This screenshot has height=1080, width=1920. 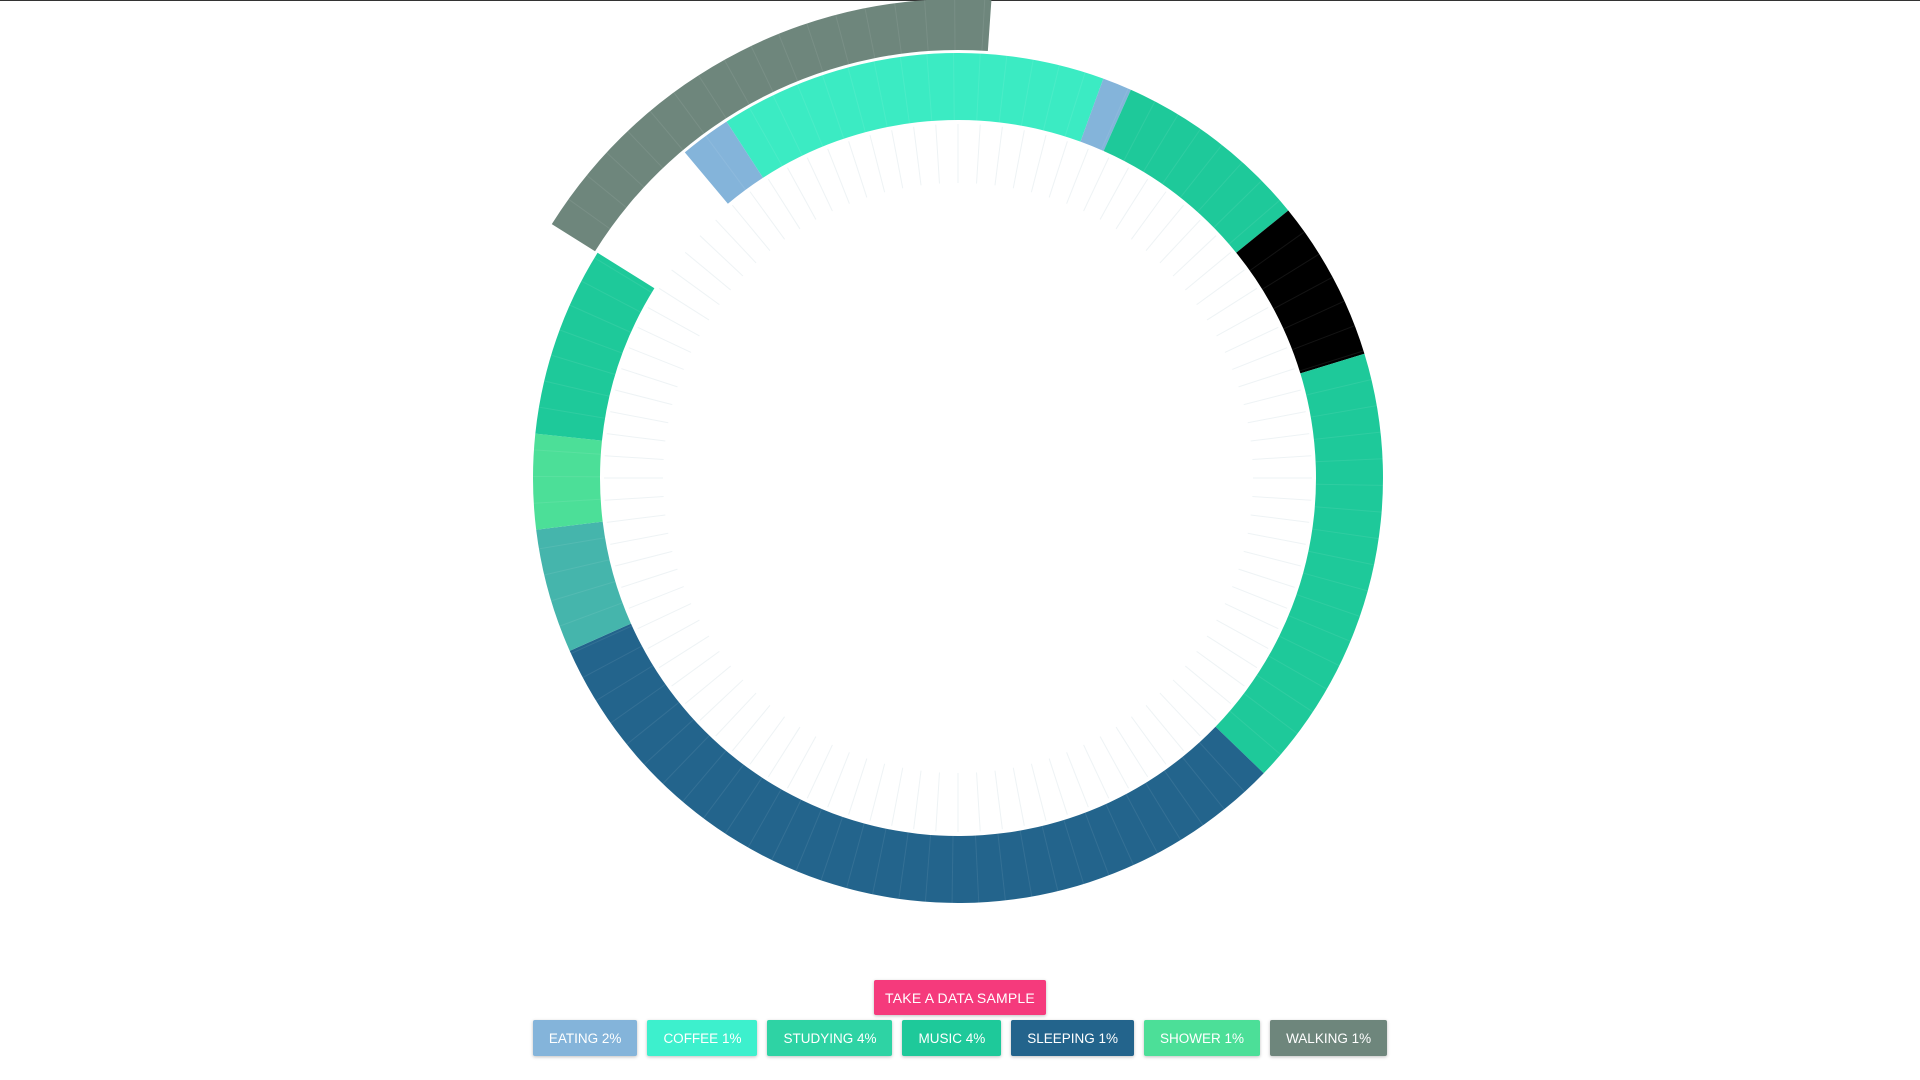 I want to click on legend-shower-button: SHOWER 1%, so click(x=1202, y=1038).